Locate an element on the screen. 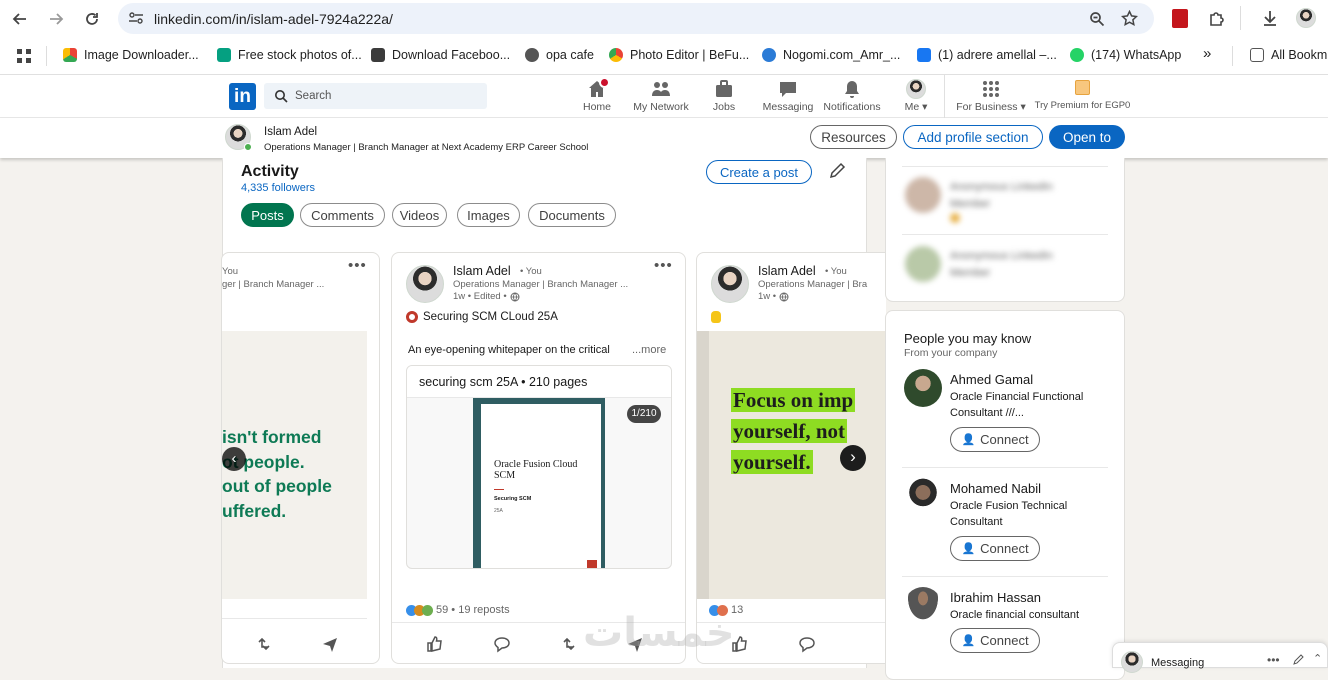  filter-comments: Comments is located at coordinates (342, 215).